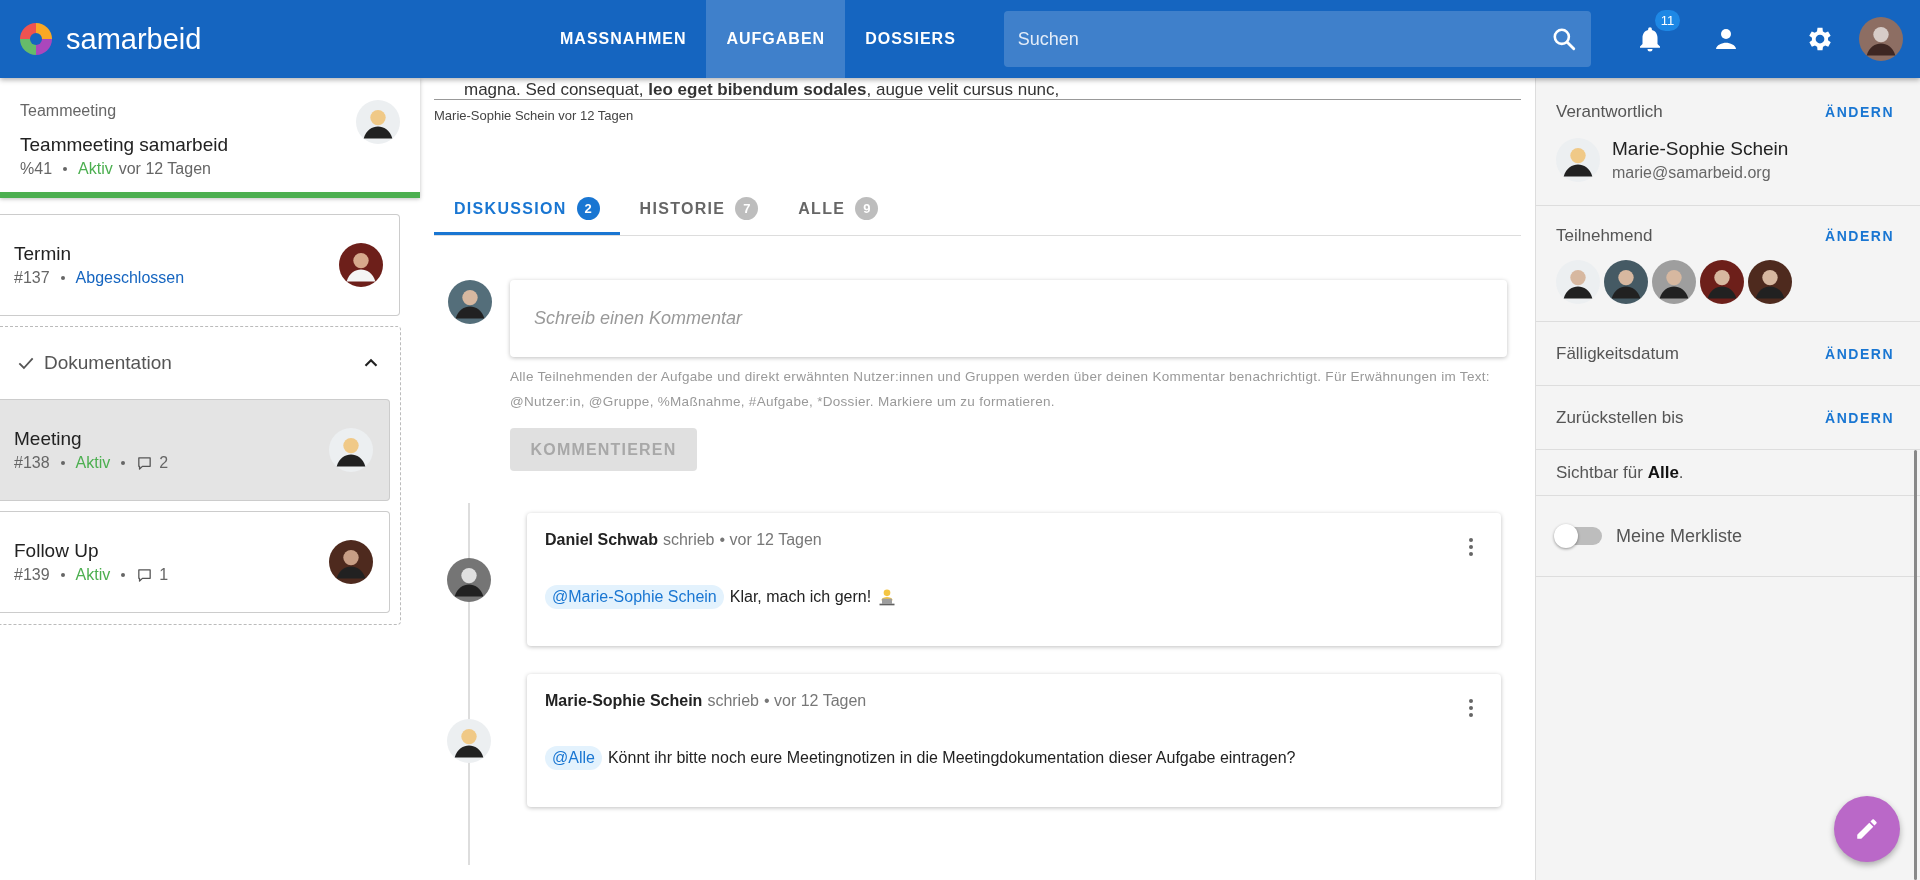 This screenshot has width=1920, height=880. What do you see at coordinates (800, 597) in the screenshot?
I see `comment-text: Klar, mach ich gern!` at bounding box center [800, 597].